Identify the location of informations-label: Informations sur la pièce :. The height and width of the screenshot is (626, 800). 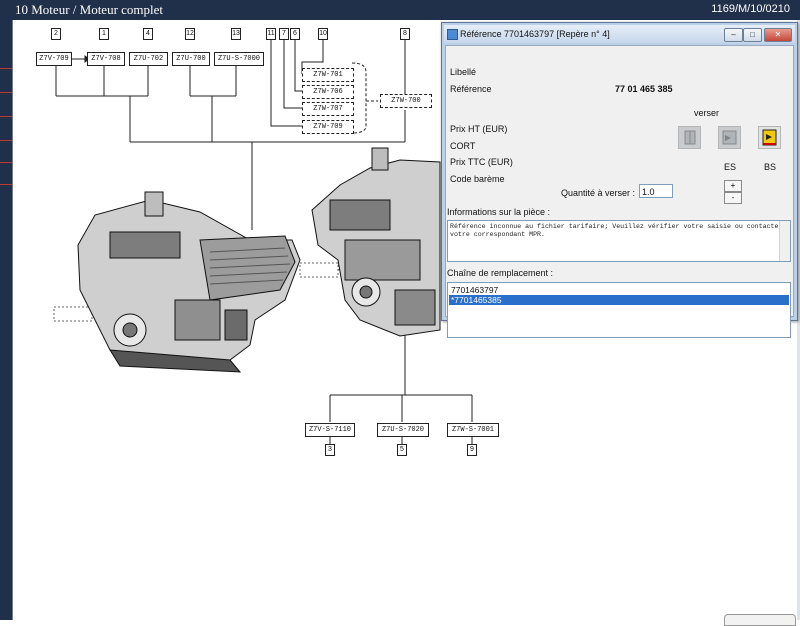
(499, 212).